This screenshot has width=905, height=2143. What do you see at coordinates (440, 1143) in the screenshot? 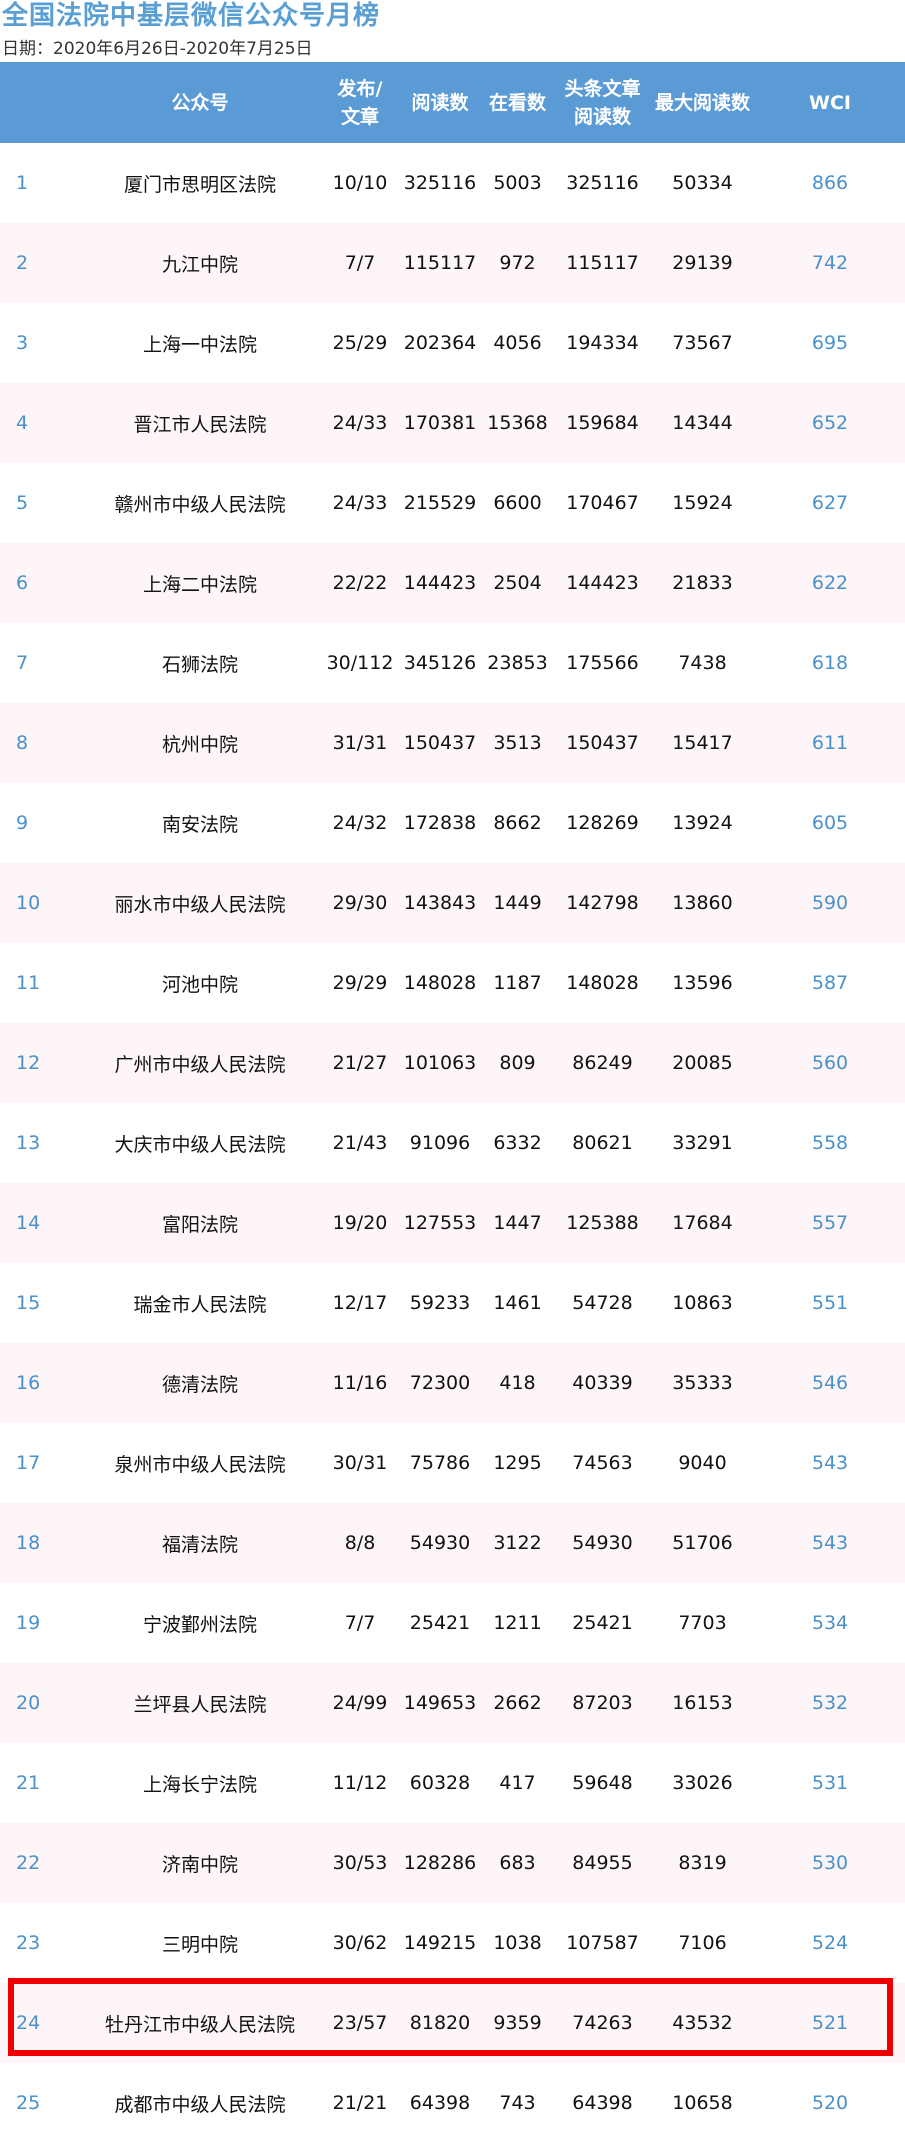
I see `reads-cell: 91096` at bounding box center [440, 1143].